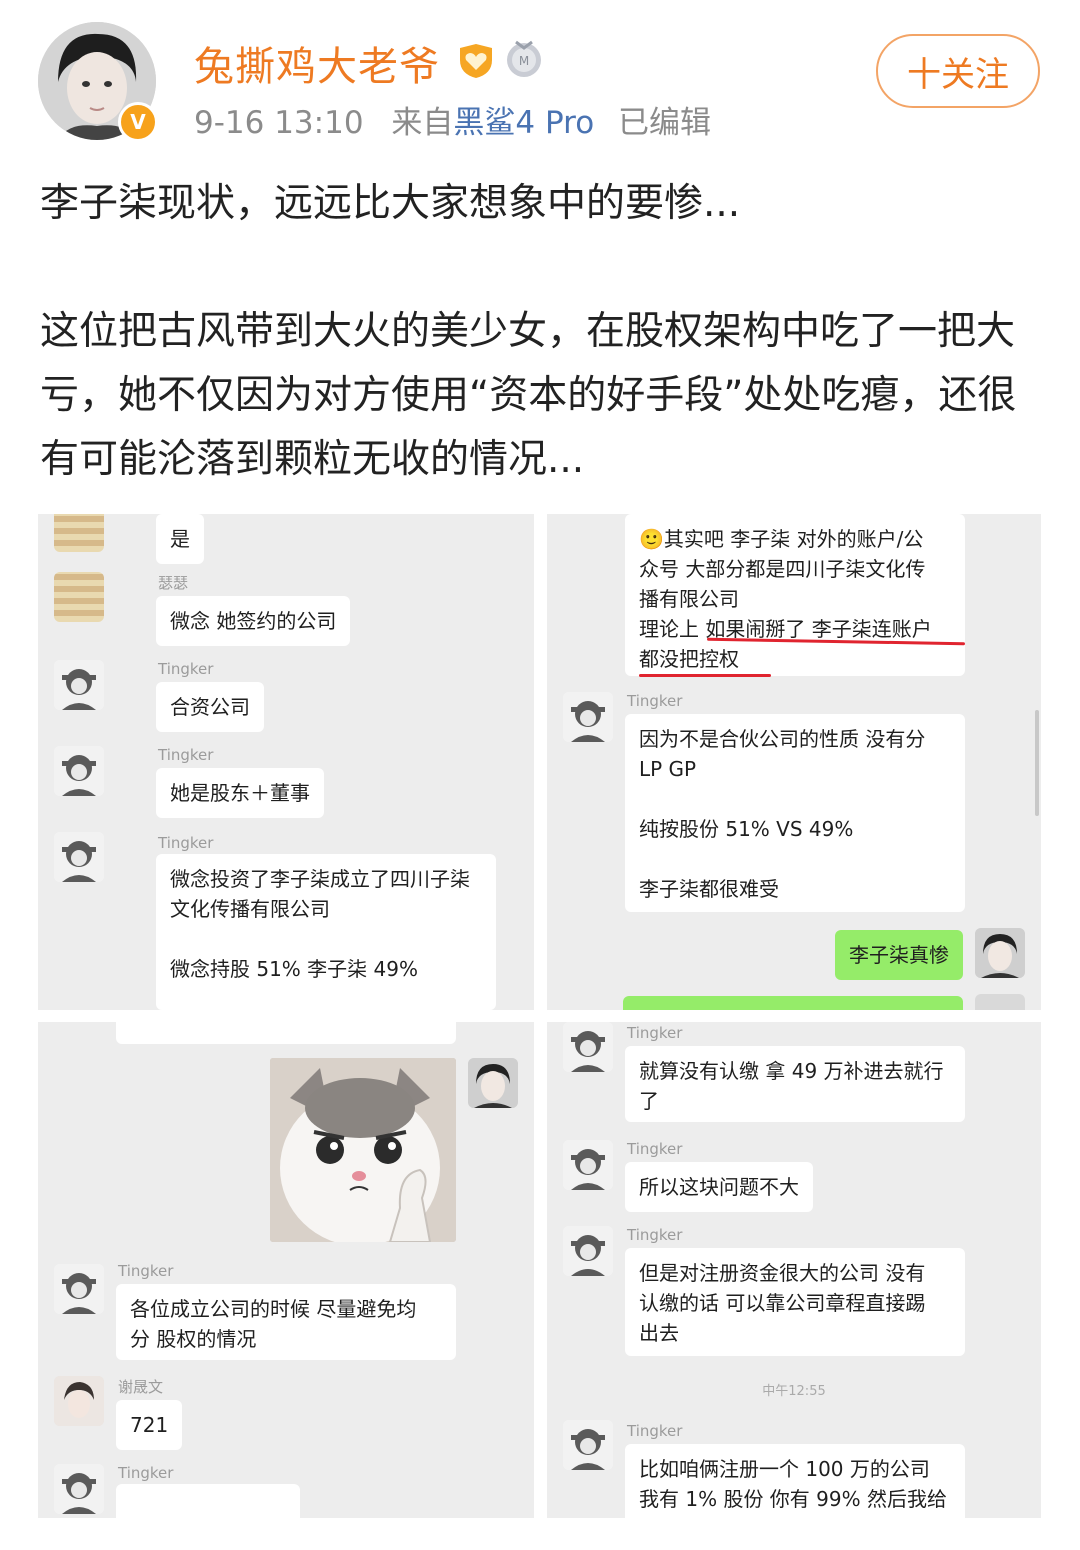 The width and height of the screenshot is (1080, 1550). Describe the element at coordinates (210, 707) in the screenshot. I see `chat-bubble: 合资公司` at that location.